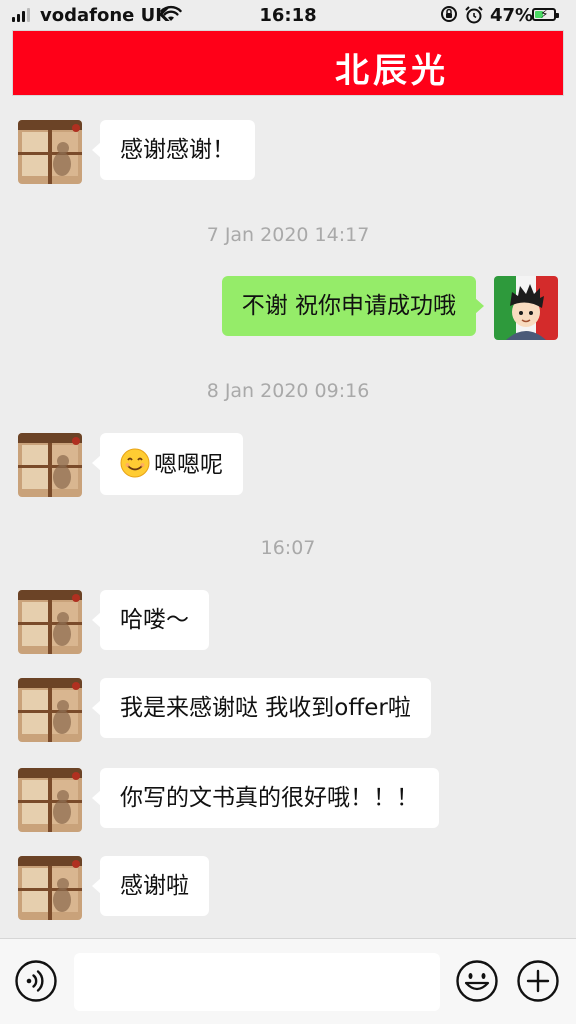 Image resolution: width=576 pixels, height=1024 pixels. I want to click on message-text-input, so click(257, 982).